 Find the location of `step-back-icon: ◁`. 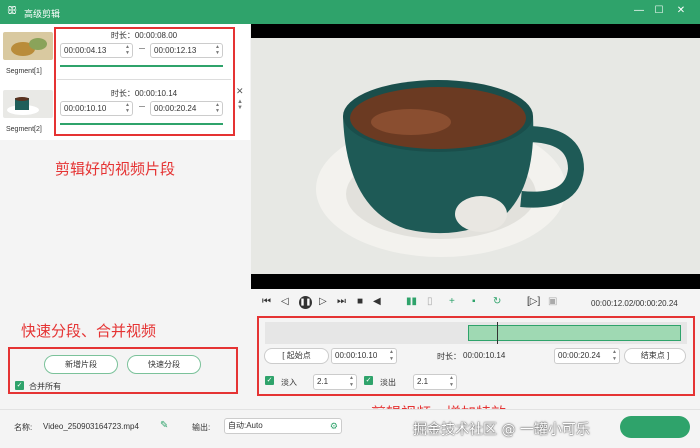

step-back-icon: ◁ is located at coordinates (285, 302).